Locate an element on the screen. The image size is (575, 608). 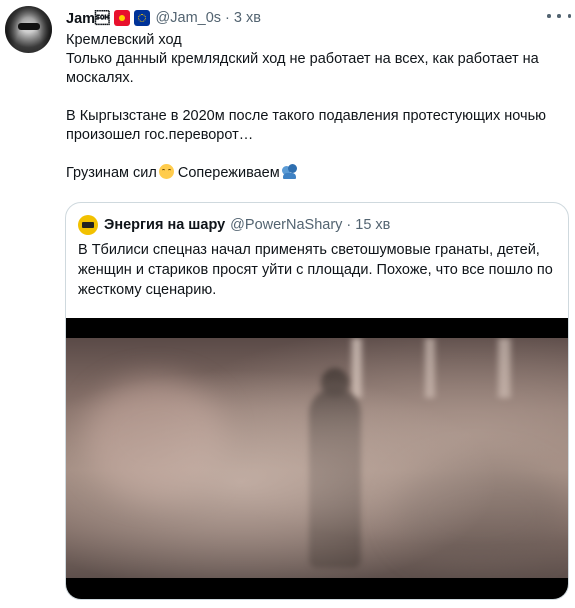
people-hugging-emoji is located at coordinates (289, 171).